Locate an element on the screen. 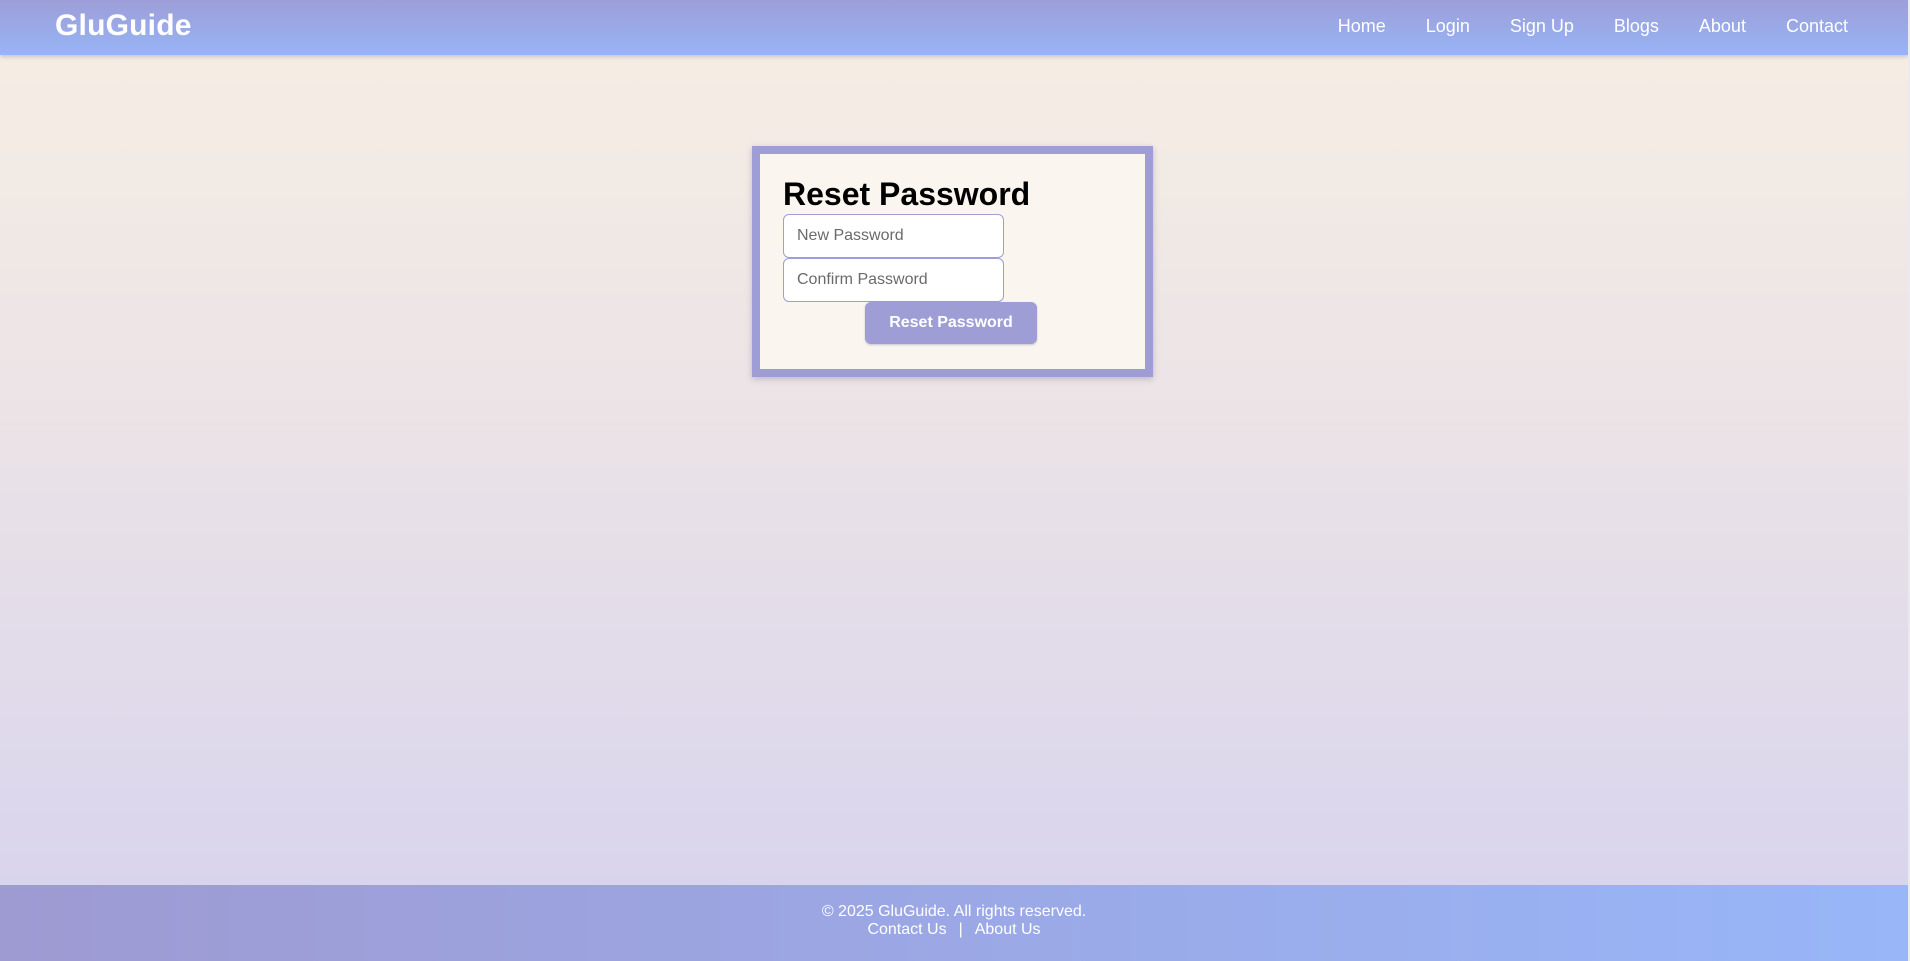 The height and width of the screenshot is (961, 1910). footer-copyright: © 2025 GluGuide. All rights reserved. is located at coordinates (954, 911).